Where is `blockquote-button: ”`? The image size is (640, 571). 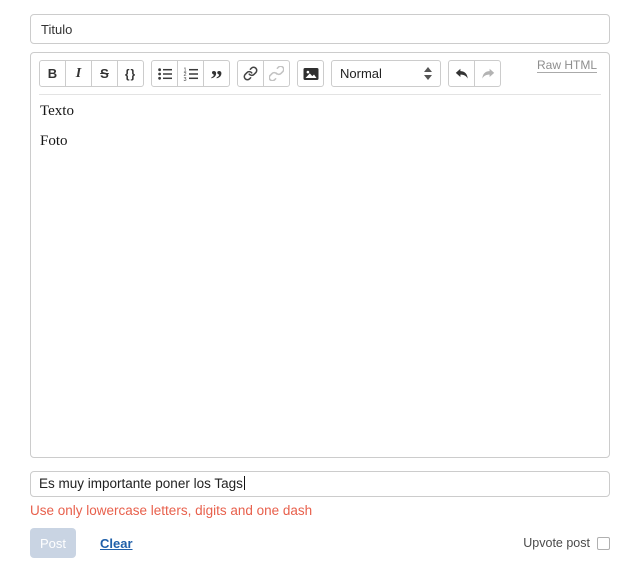 blockquote-button: ” is located at coordinates (216, 76).